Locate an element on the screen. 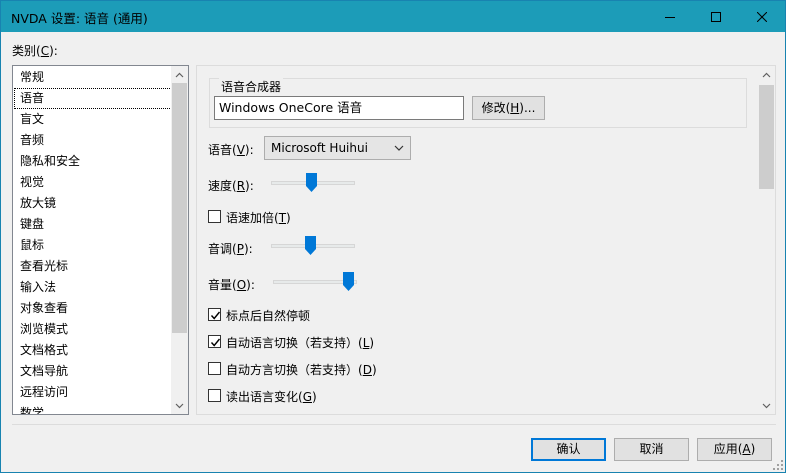  modify-key: H is located at coordinates (515, 108).